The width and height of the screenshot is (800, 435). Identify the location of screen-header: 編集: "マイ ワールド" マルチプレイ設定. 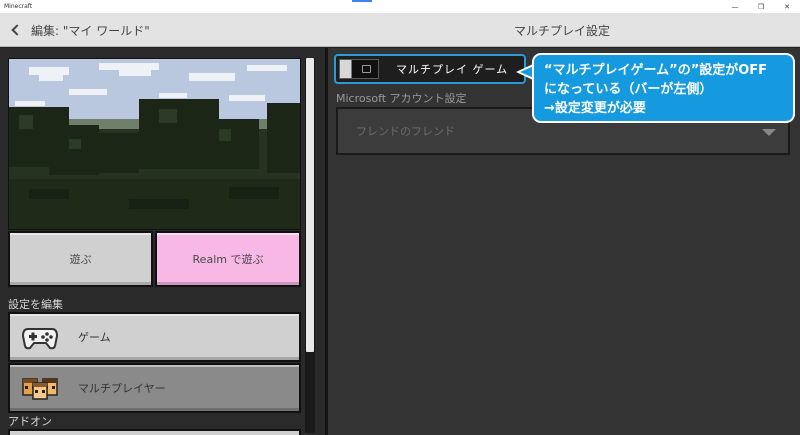
(400, 30).